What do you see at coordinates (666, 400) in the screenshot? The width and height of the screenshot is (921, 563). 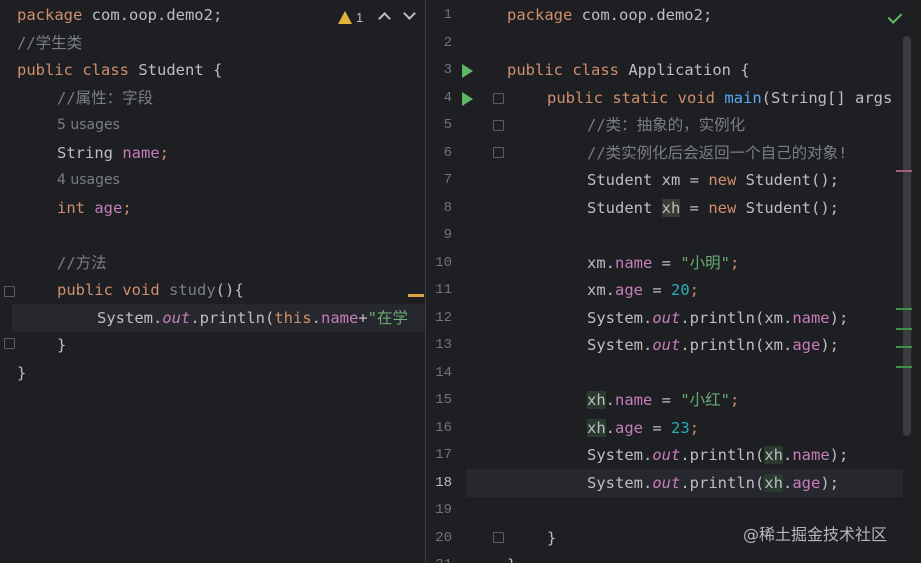 I see `code-text: =` at bounding box center [666, 400].